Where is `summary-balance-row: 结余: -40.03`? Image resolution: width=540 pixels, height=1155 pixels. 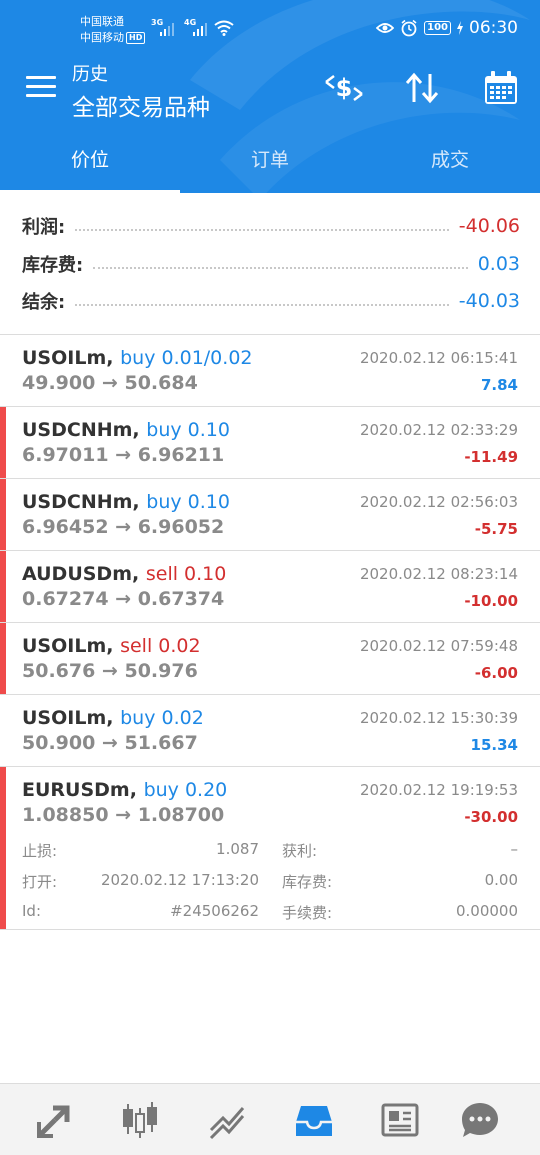
summary-balance-row: 结余: -40.03 is located at coordinates (271, 301).